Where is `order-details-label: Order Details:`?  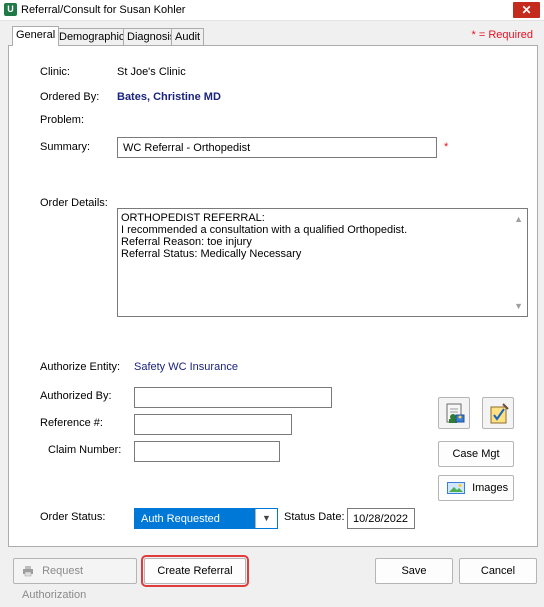
order-details-label: Order Details: is located at coordinates (74, 203).